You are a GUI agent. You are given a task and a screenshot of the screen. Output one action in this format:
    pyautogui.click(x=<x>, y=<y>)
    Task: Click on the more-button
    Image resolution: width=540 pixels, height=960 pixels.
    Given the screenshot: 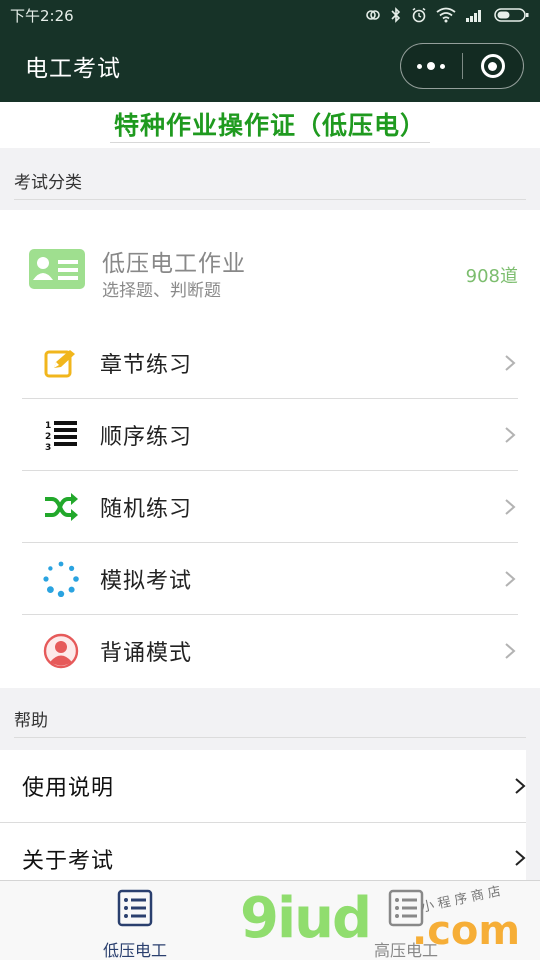 What is the action you would take?
    pyautogui.click(x=431, y=66)
    